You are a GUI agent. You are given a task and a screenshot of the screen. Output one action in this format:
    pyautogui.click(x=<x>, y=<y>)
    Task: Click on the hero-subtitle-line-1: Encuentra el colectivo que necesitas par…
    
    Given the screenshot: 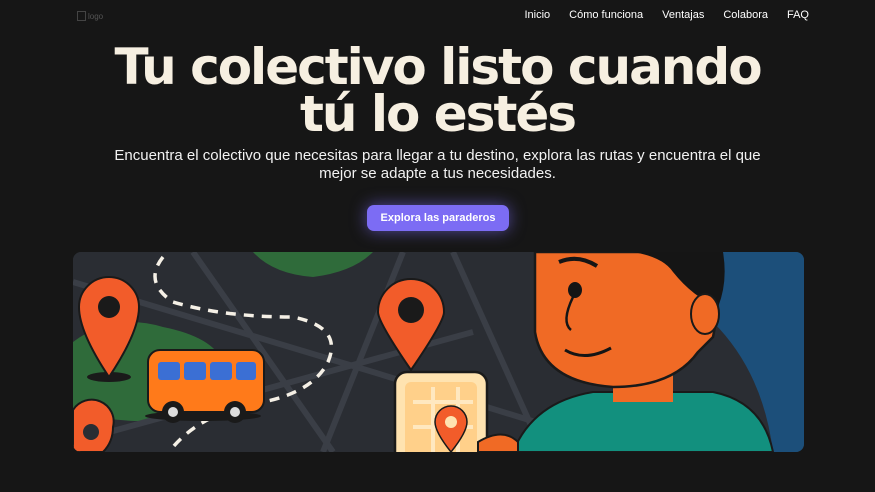 What is the action you would take?
    pyautogui.click(x=437, y=155)
    